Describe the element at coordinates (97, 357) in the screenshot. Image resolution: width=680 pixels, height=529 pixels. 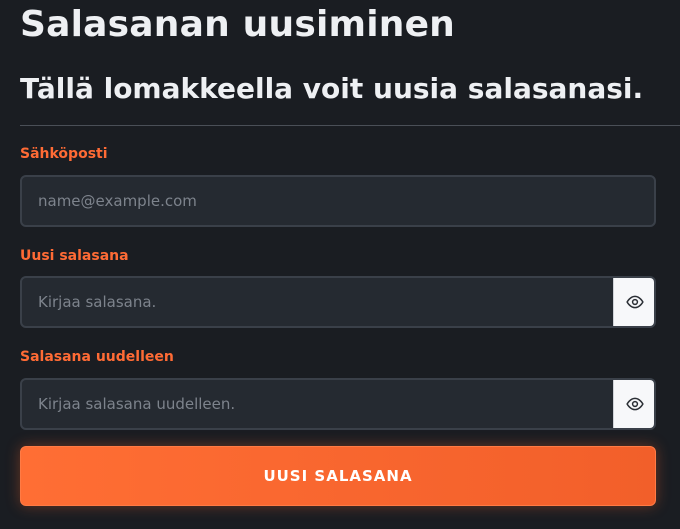
I see `confirm-password-label: Salasana uudelleen` at that location.